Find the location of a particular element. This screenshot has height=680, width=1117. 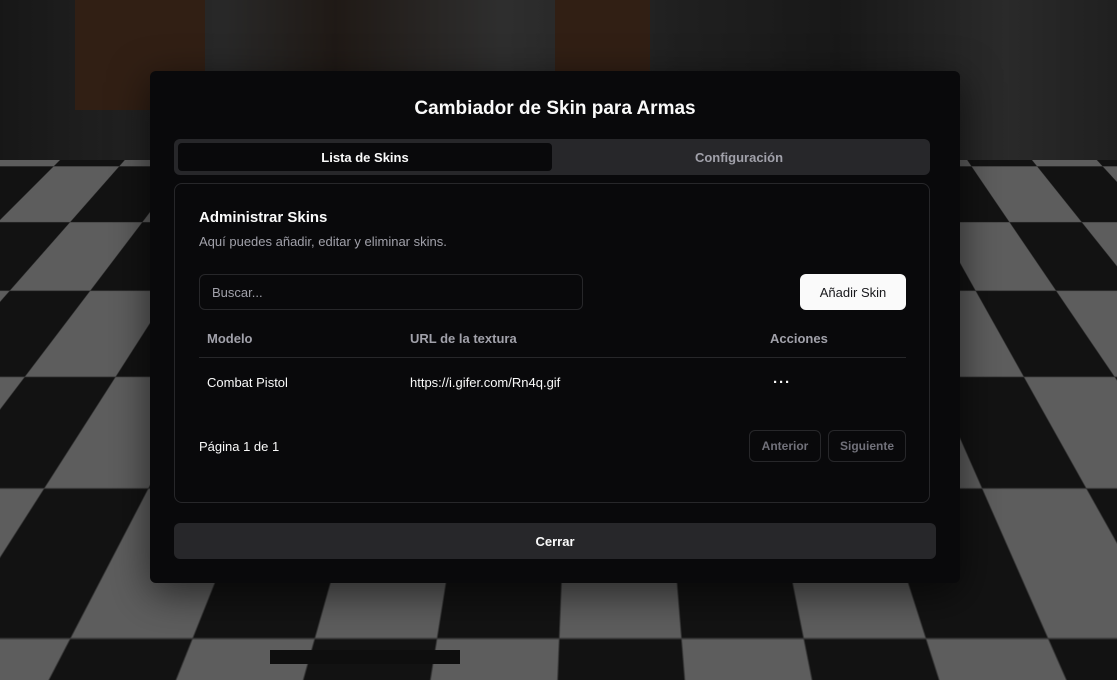

tab-settings: Configuración is located at coordinates (739, 157).